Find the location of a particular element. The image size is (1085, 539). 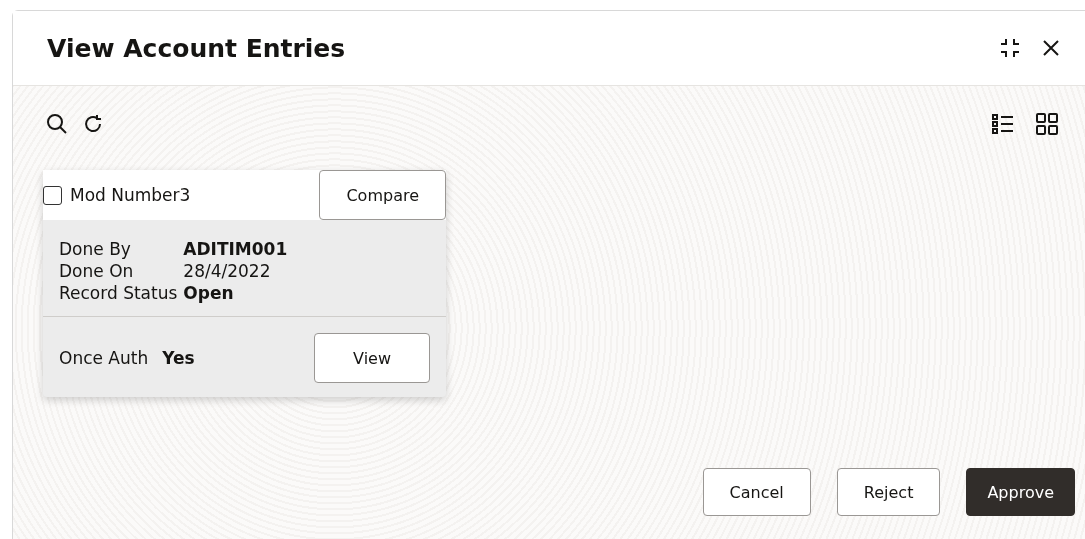

compare-button: Compare is located at coordinates (382, 195).